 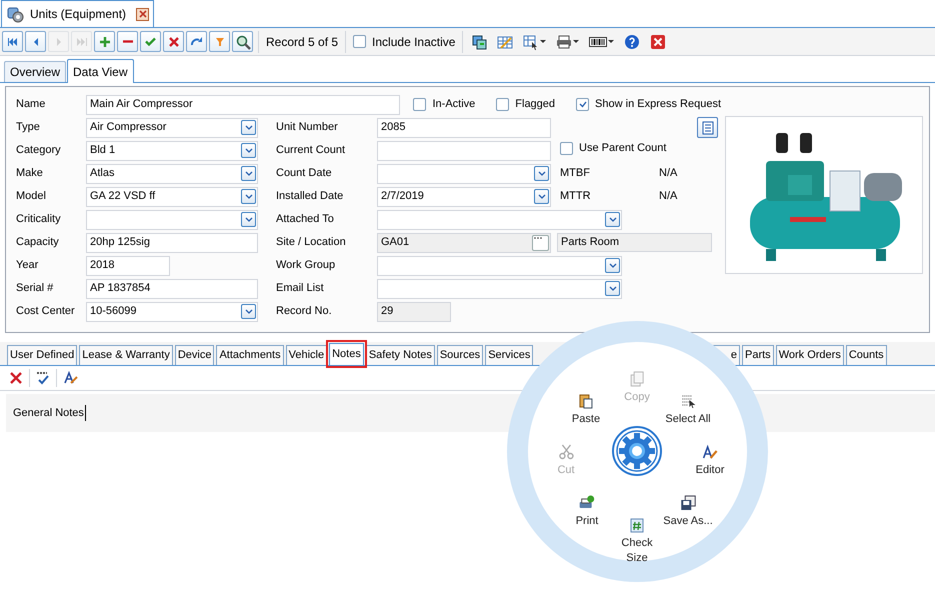 What do you see at coordinates (172, 312) in the screenshot?
I see `dropdown-field: 10-56099` at bounding box center [172, 312].